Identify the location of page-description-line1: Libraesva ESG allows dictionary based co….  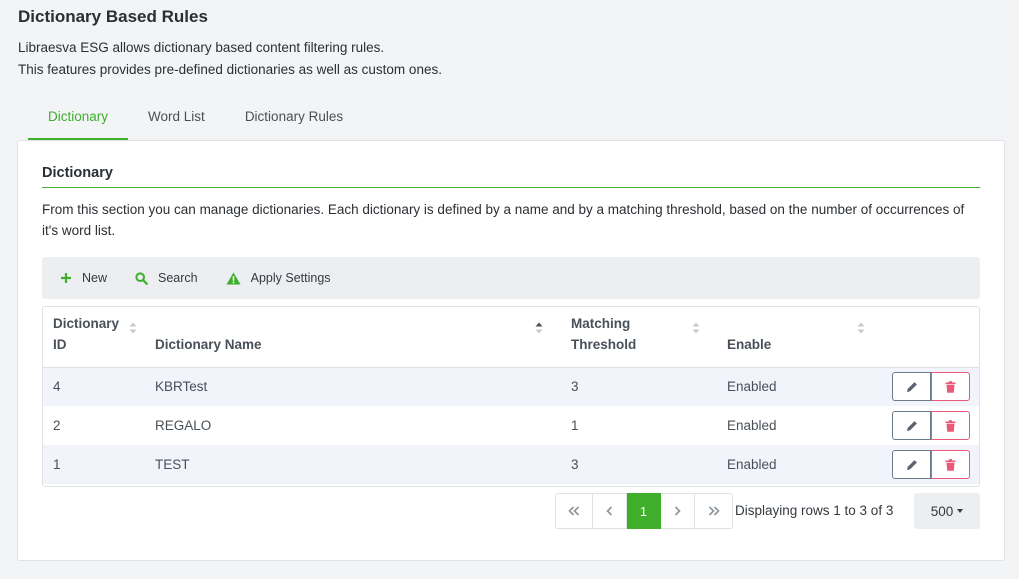
(201, 47).